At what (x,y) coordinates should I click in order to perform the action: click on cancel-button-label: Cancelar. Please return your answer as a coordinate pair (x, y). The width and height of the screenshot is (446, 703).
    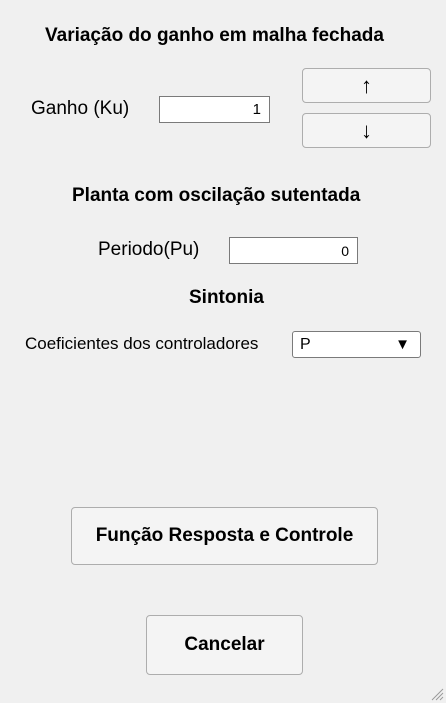
    Looking at the image, I should click on (224, 644).